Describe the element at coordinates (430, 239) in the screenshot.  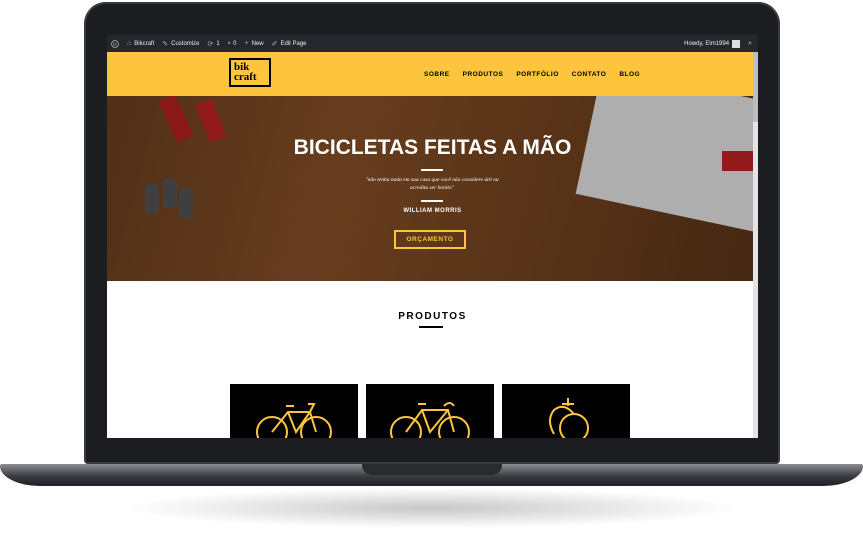
I see `orcamento-button: ORÇAMENTO` at that location.